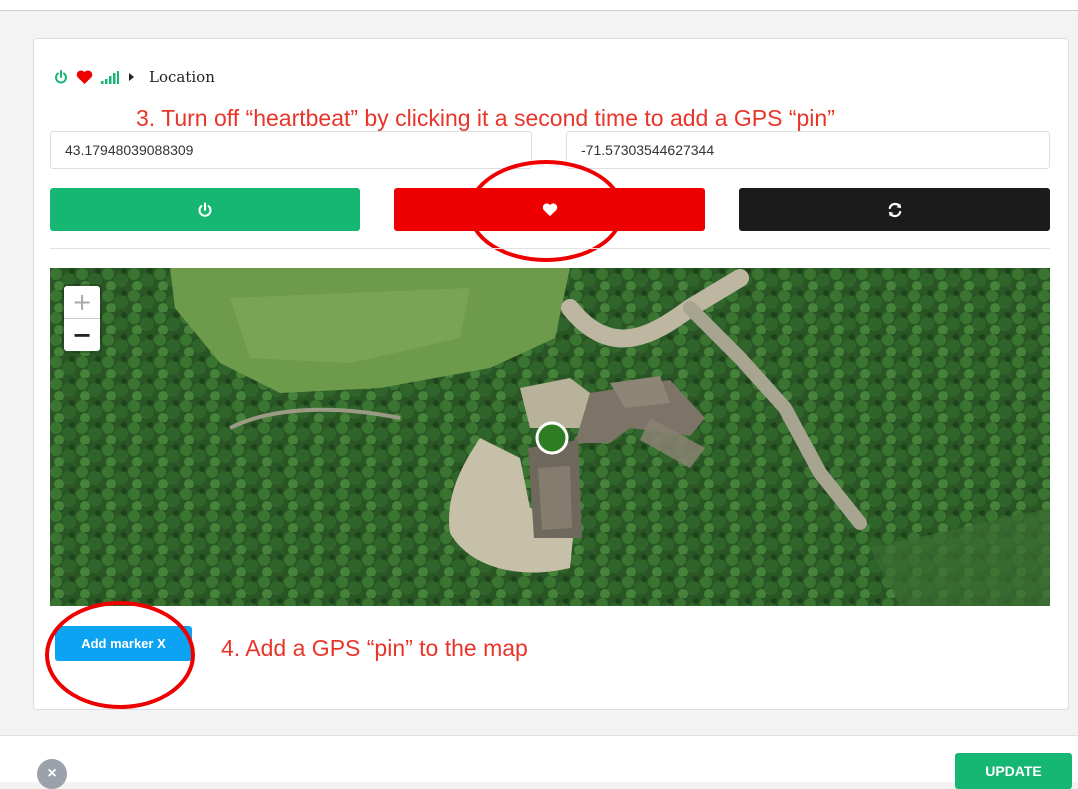  What do you see at coordinates (291, 150) in the screenshot?
I see `latitude-field: 43.17948039088309` at bounding box center [291, 150].